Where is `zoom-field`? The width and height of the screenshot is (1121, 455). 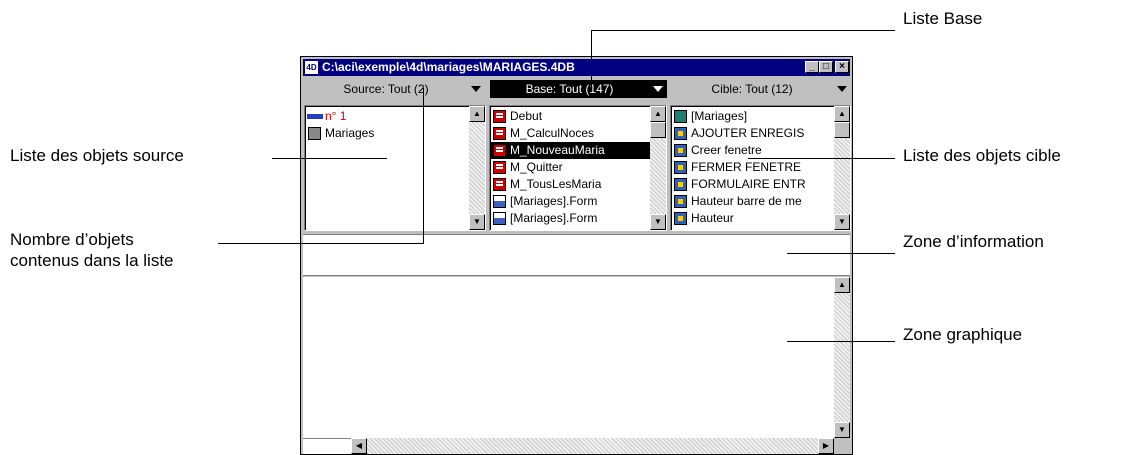
zoom-field is located at coordinates (327, 446).